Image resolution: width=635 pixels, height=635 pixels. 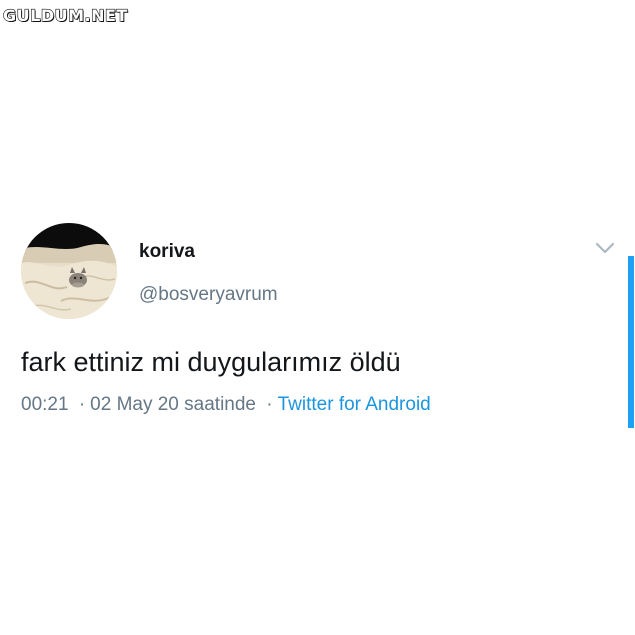 I want to click on avatar, so click(x=69, y=271).